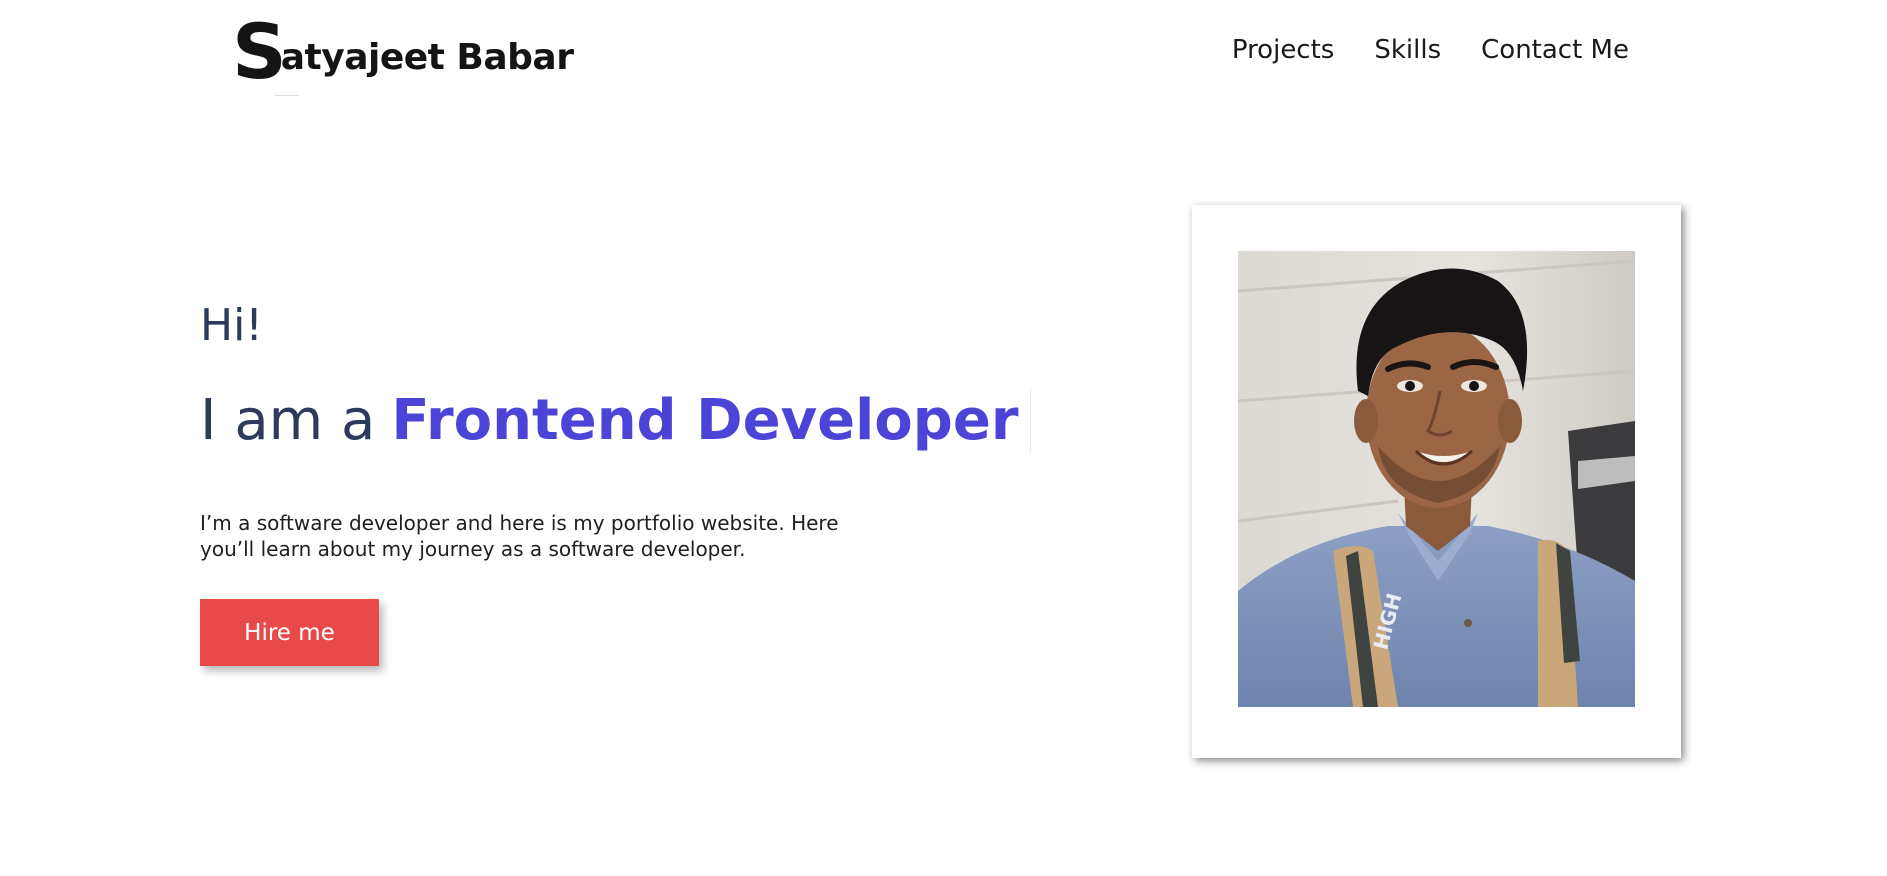 The image size is (1887, 876). I want to click on profile-photo-illustration: HIGH, so click(1436, 479).